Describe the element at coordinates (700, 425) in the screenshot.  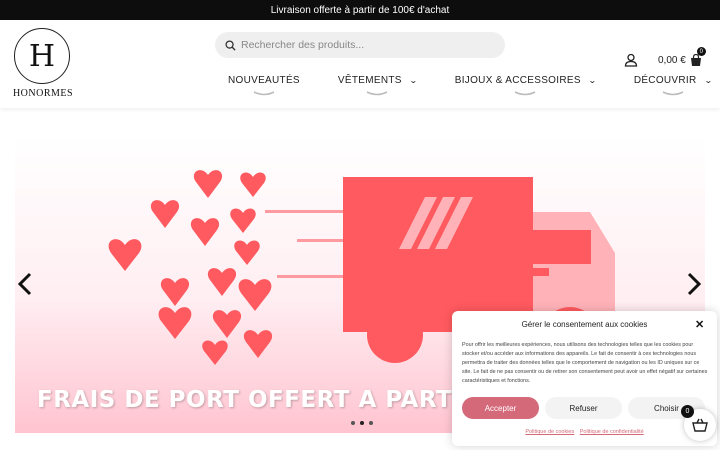
I see `basket-icon` at that location.